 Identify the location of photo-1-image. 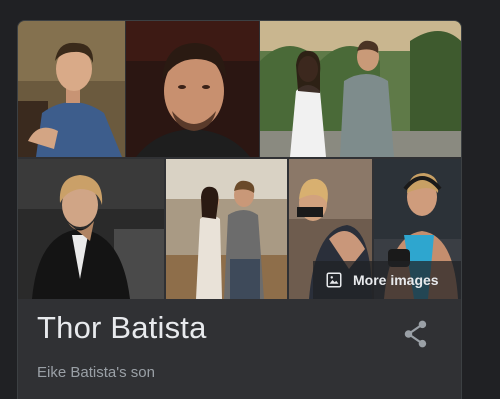
(71, 89).